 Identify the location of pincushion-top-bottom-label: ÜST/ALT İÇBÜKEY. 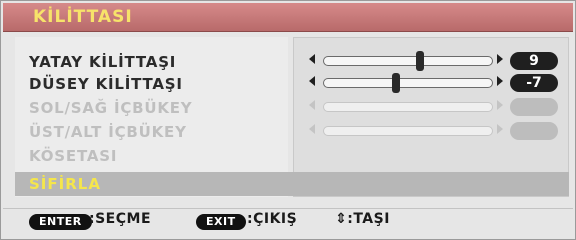
(108, 132).